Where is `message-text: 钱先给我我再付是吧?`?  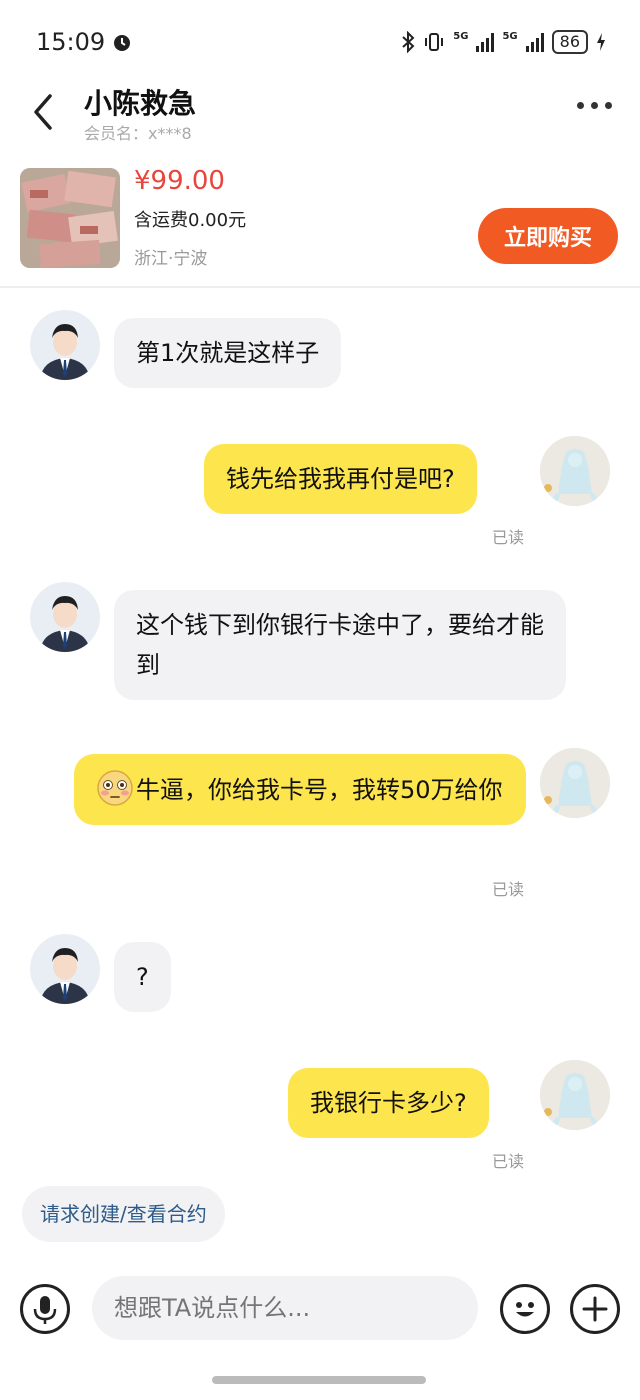
message-text: 钱先给我我再付是吧? is located at coordinates (340, 479).